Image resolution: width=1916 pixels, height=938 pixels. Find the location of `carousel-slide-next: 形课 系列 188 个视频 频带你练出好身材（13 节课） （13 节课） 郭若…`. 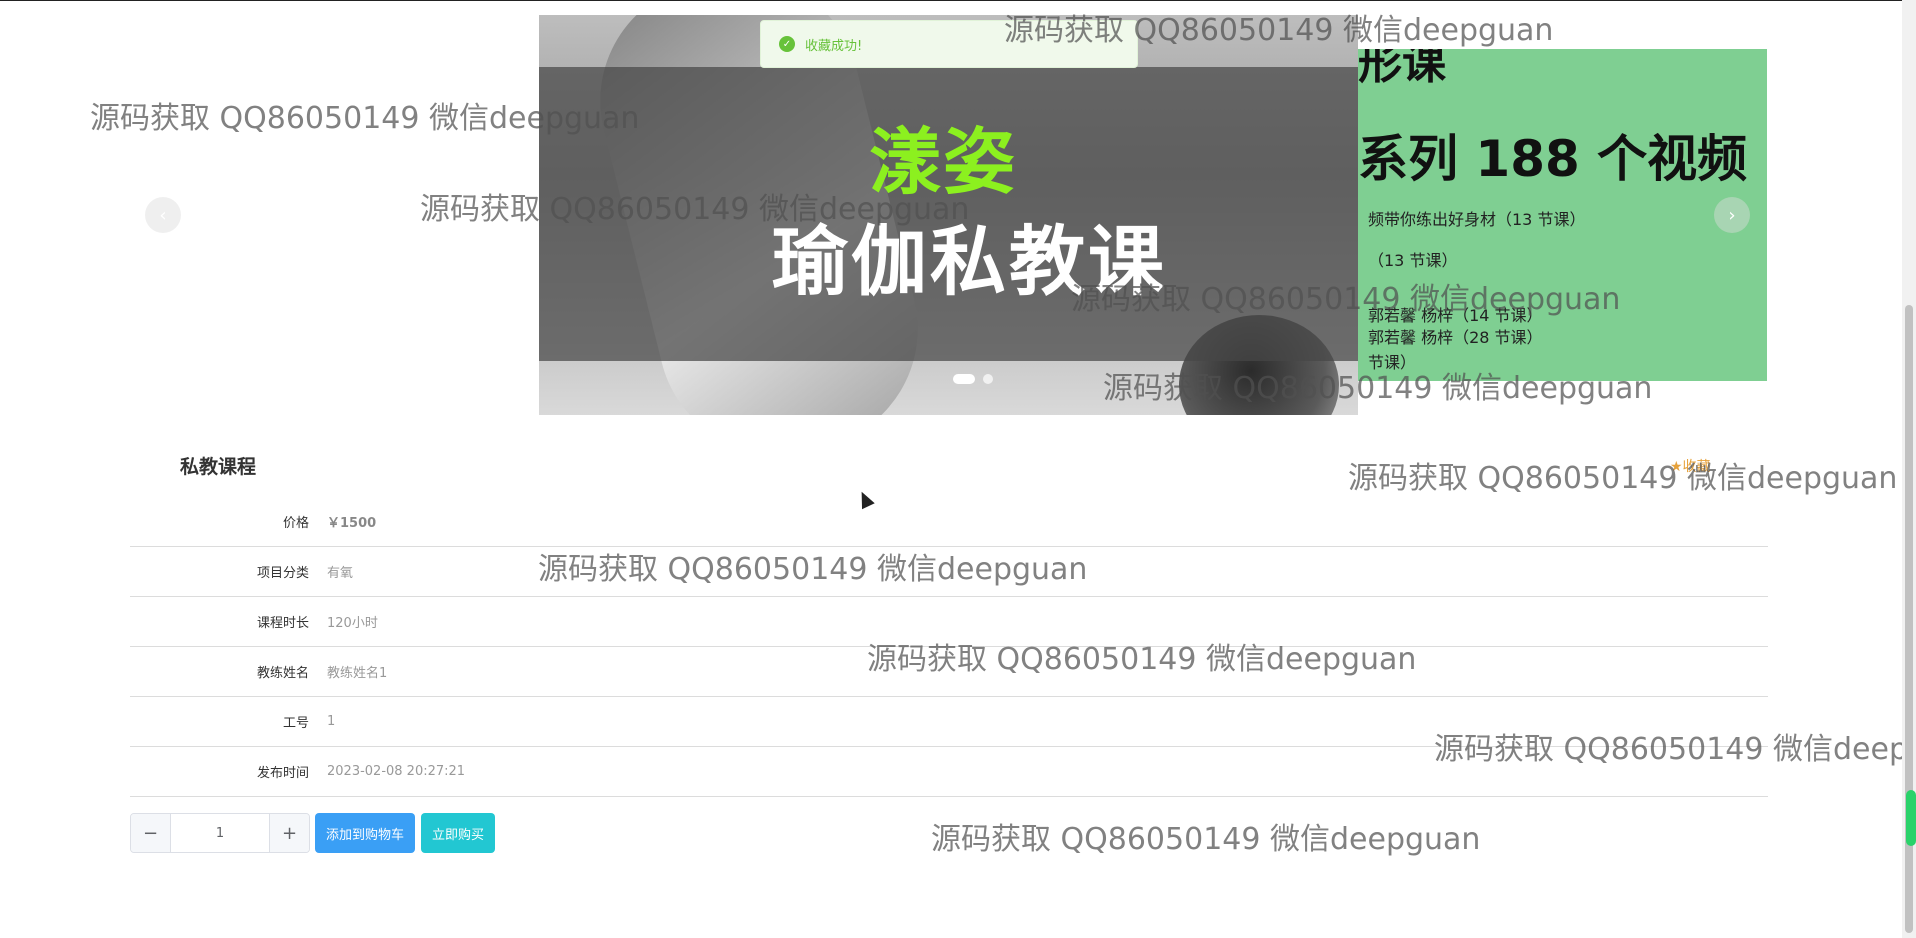

carousel-slide-next: 形课 系列 188 个视频 频带你练出好身材（13 节课） （13 节课） 郭若… is located at coordinates (1562, 215).